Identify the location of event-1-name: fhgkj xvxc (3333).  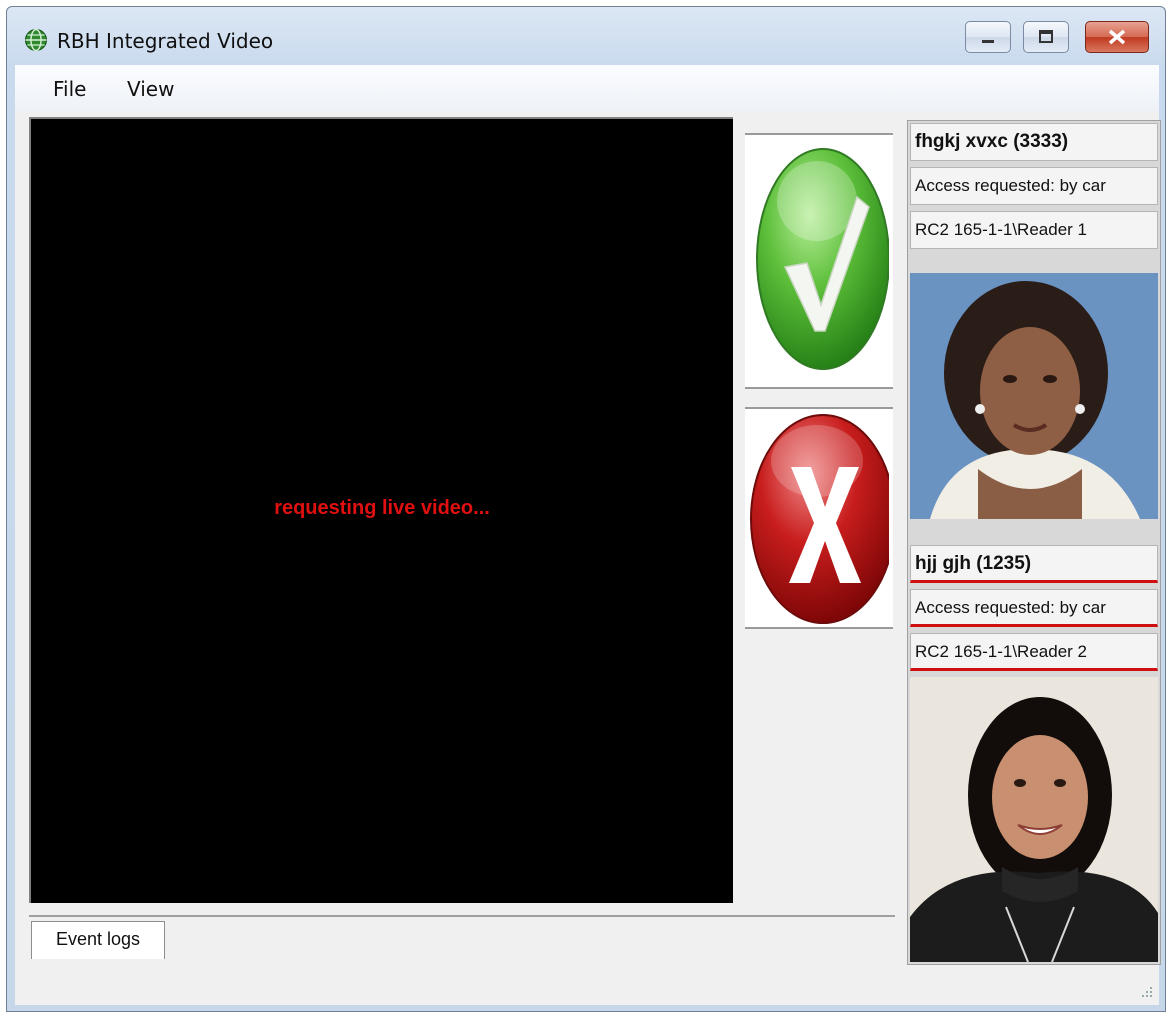
(1034, 142).